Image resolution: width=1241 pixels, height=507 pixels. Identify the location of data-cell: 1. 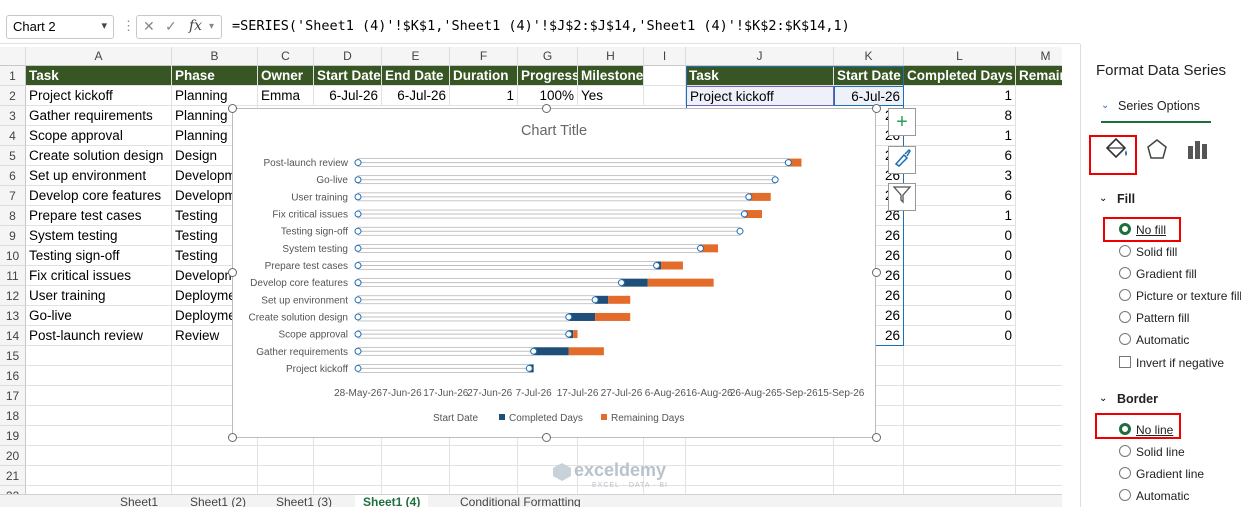
(484, 96).